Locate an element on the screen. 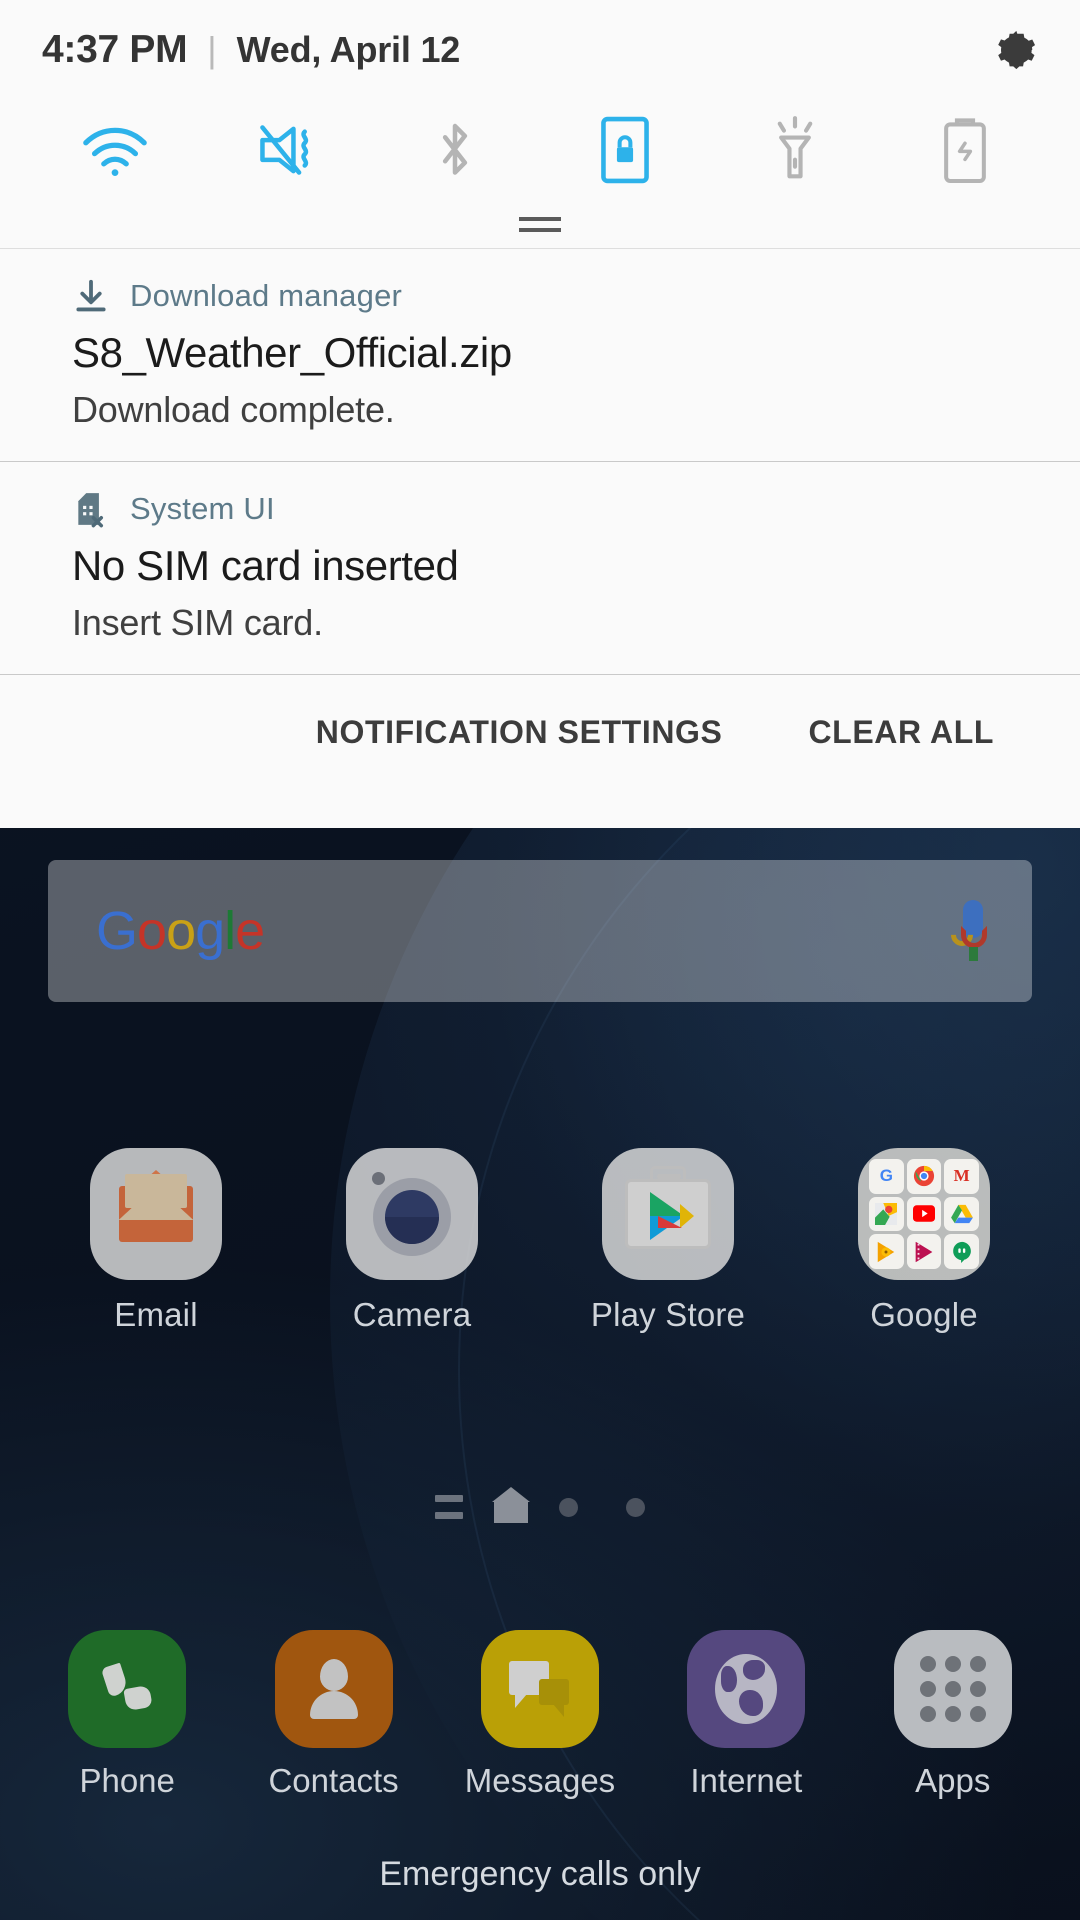  page-indicator-feed is located at coordinates (449, 1507).